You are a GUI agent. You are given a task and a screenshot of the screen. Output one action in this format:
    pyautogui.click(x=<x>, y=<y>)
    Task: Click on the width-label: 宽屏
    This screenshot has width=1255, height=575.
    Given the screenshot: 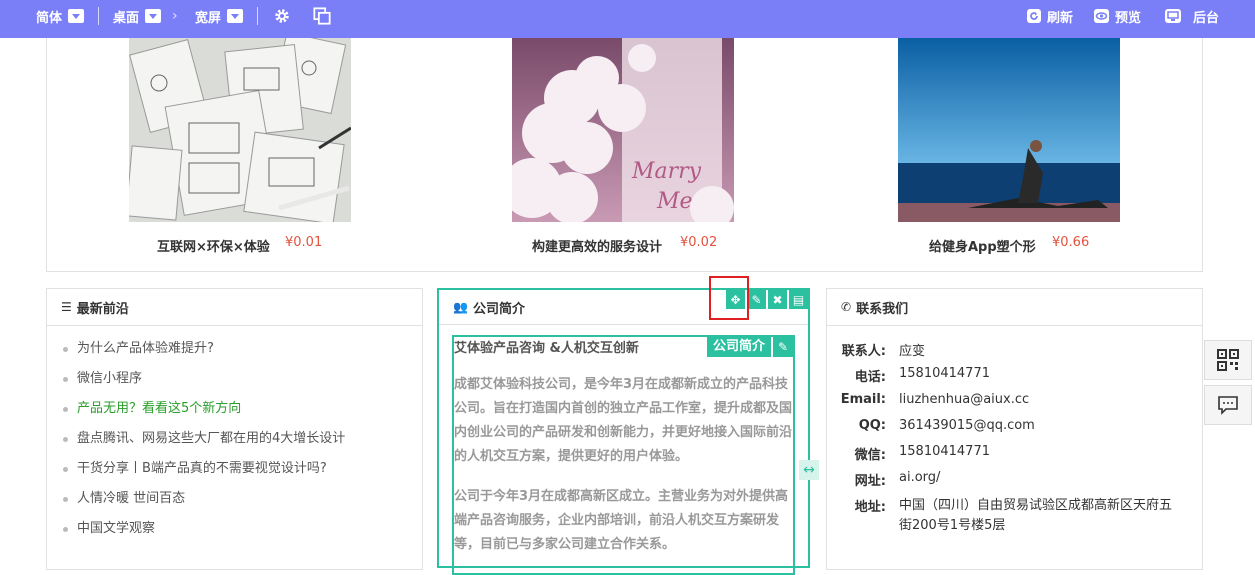 What is the action you would take?
    pyautogui.click(x=208, y=18)
    